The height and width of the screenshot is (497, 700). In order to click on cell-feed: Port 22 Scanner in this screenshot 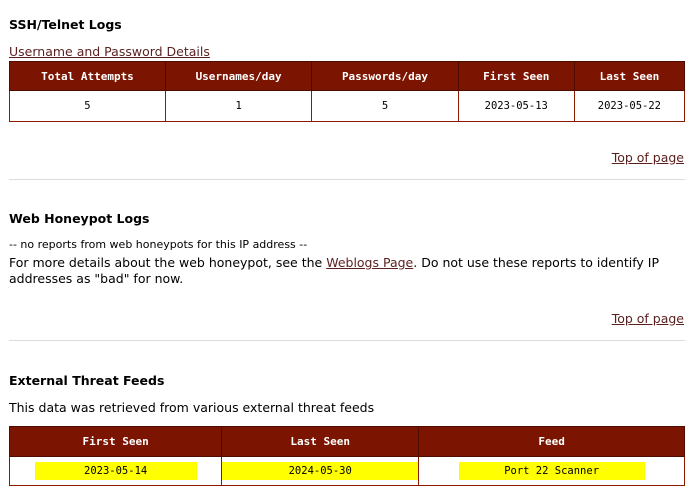, I will do `click(551, 471)`.